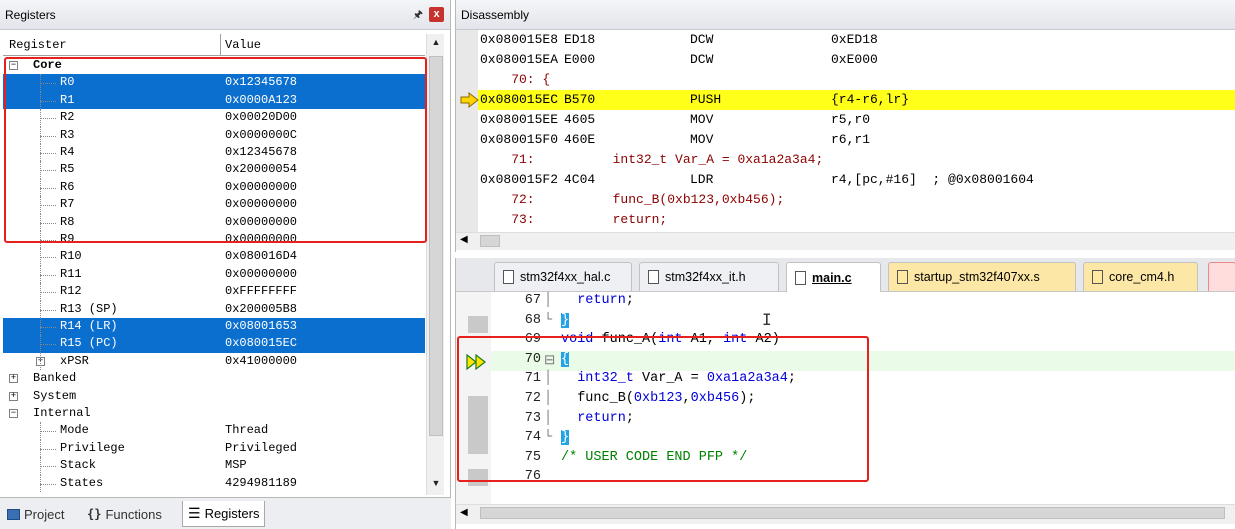 The width and height of the screenshot is (1235, 529). I want to click on file-tab: core_cm4.h, so click(1140, 276).